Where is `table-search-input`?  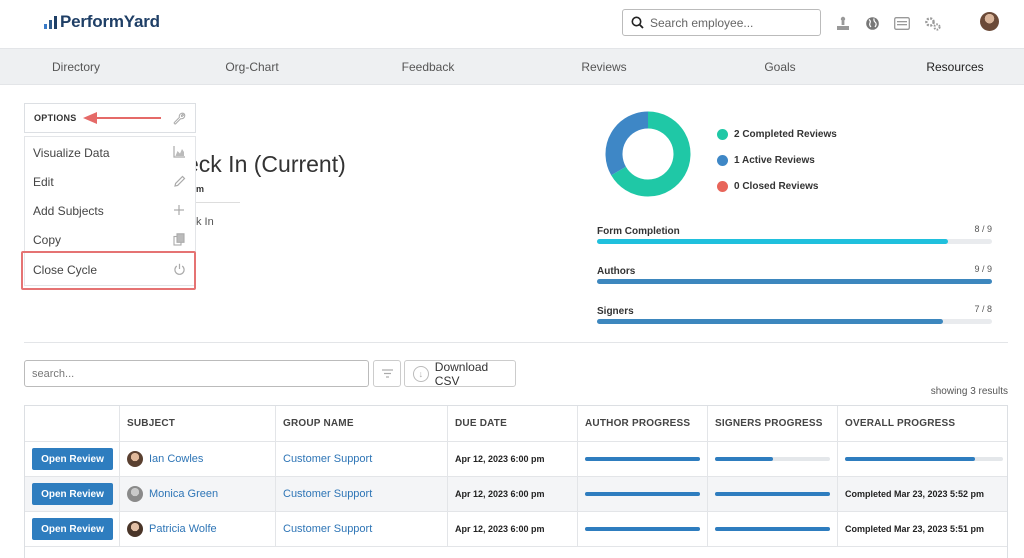
table-search-input is located at coordinates (196, 373).